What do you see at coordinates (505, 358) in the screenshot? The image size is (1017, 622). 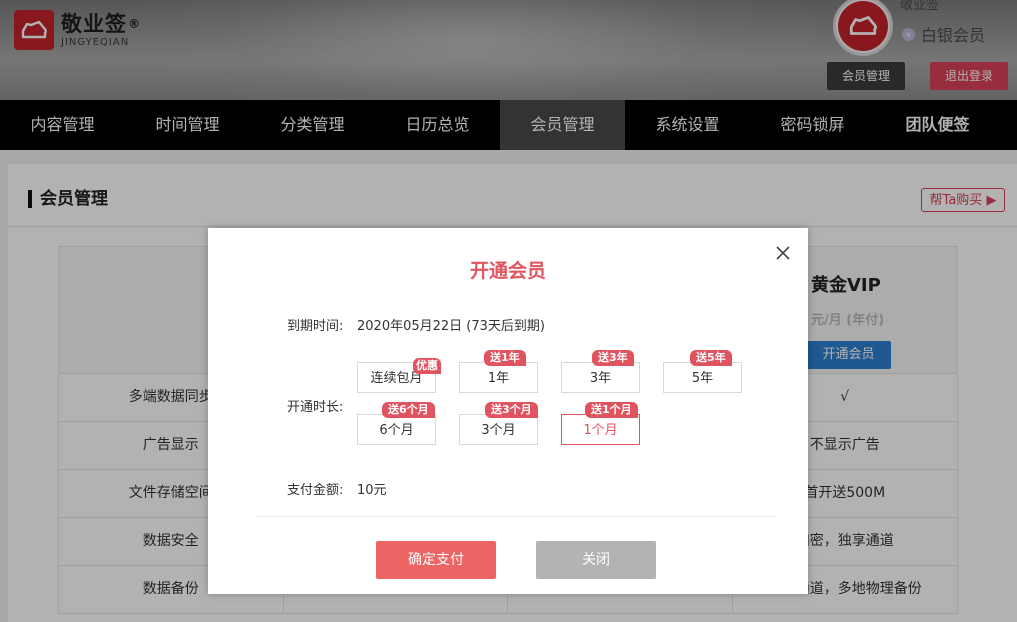 I see `option-badge: 送1年` at bounding box center [505, 358].